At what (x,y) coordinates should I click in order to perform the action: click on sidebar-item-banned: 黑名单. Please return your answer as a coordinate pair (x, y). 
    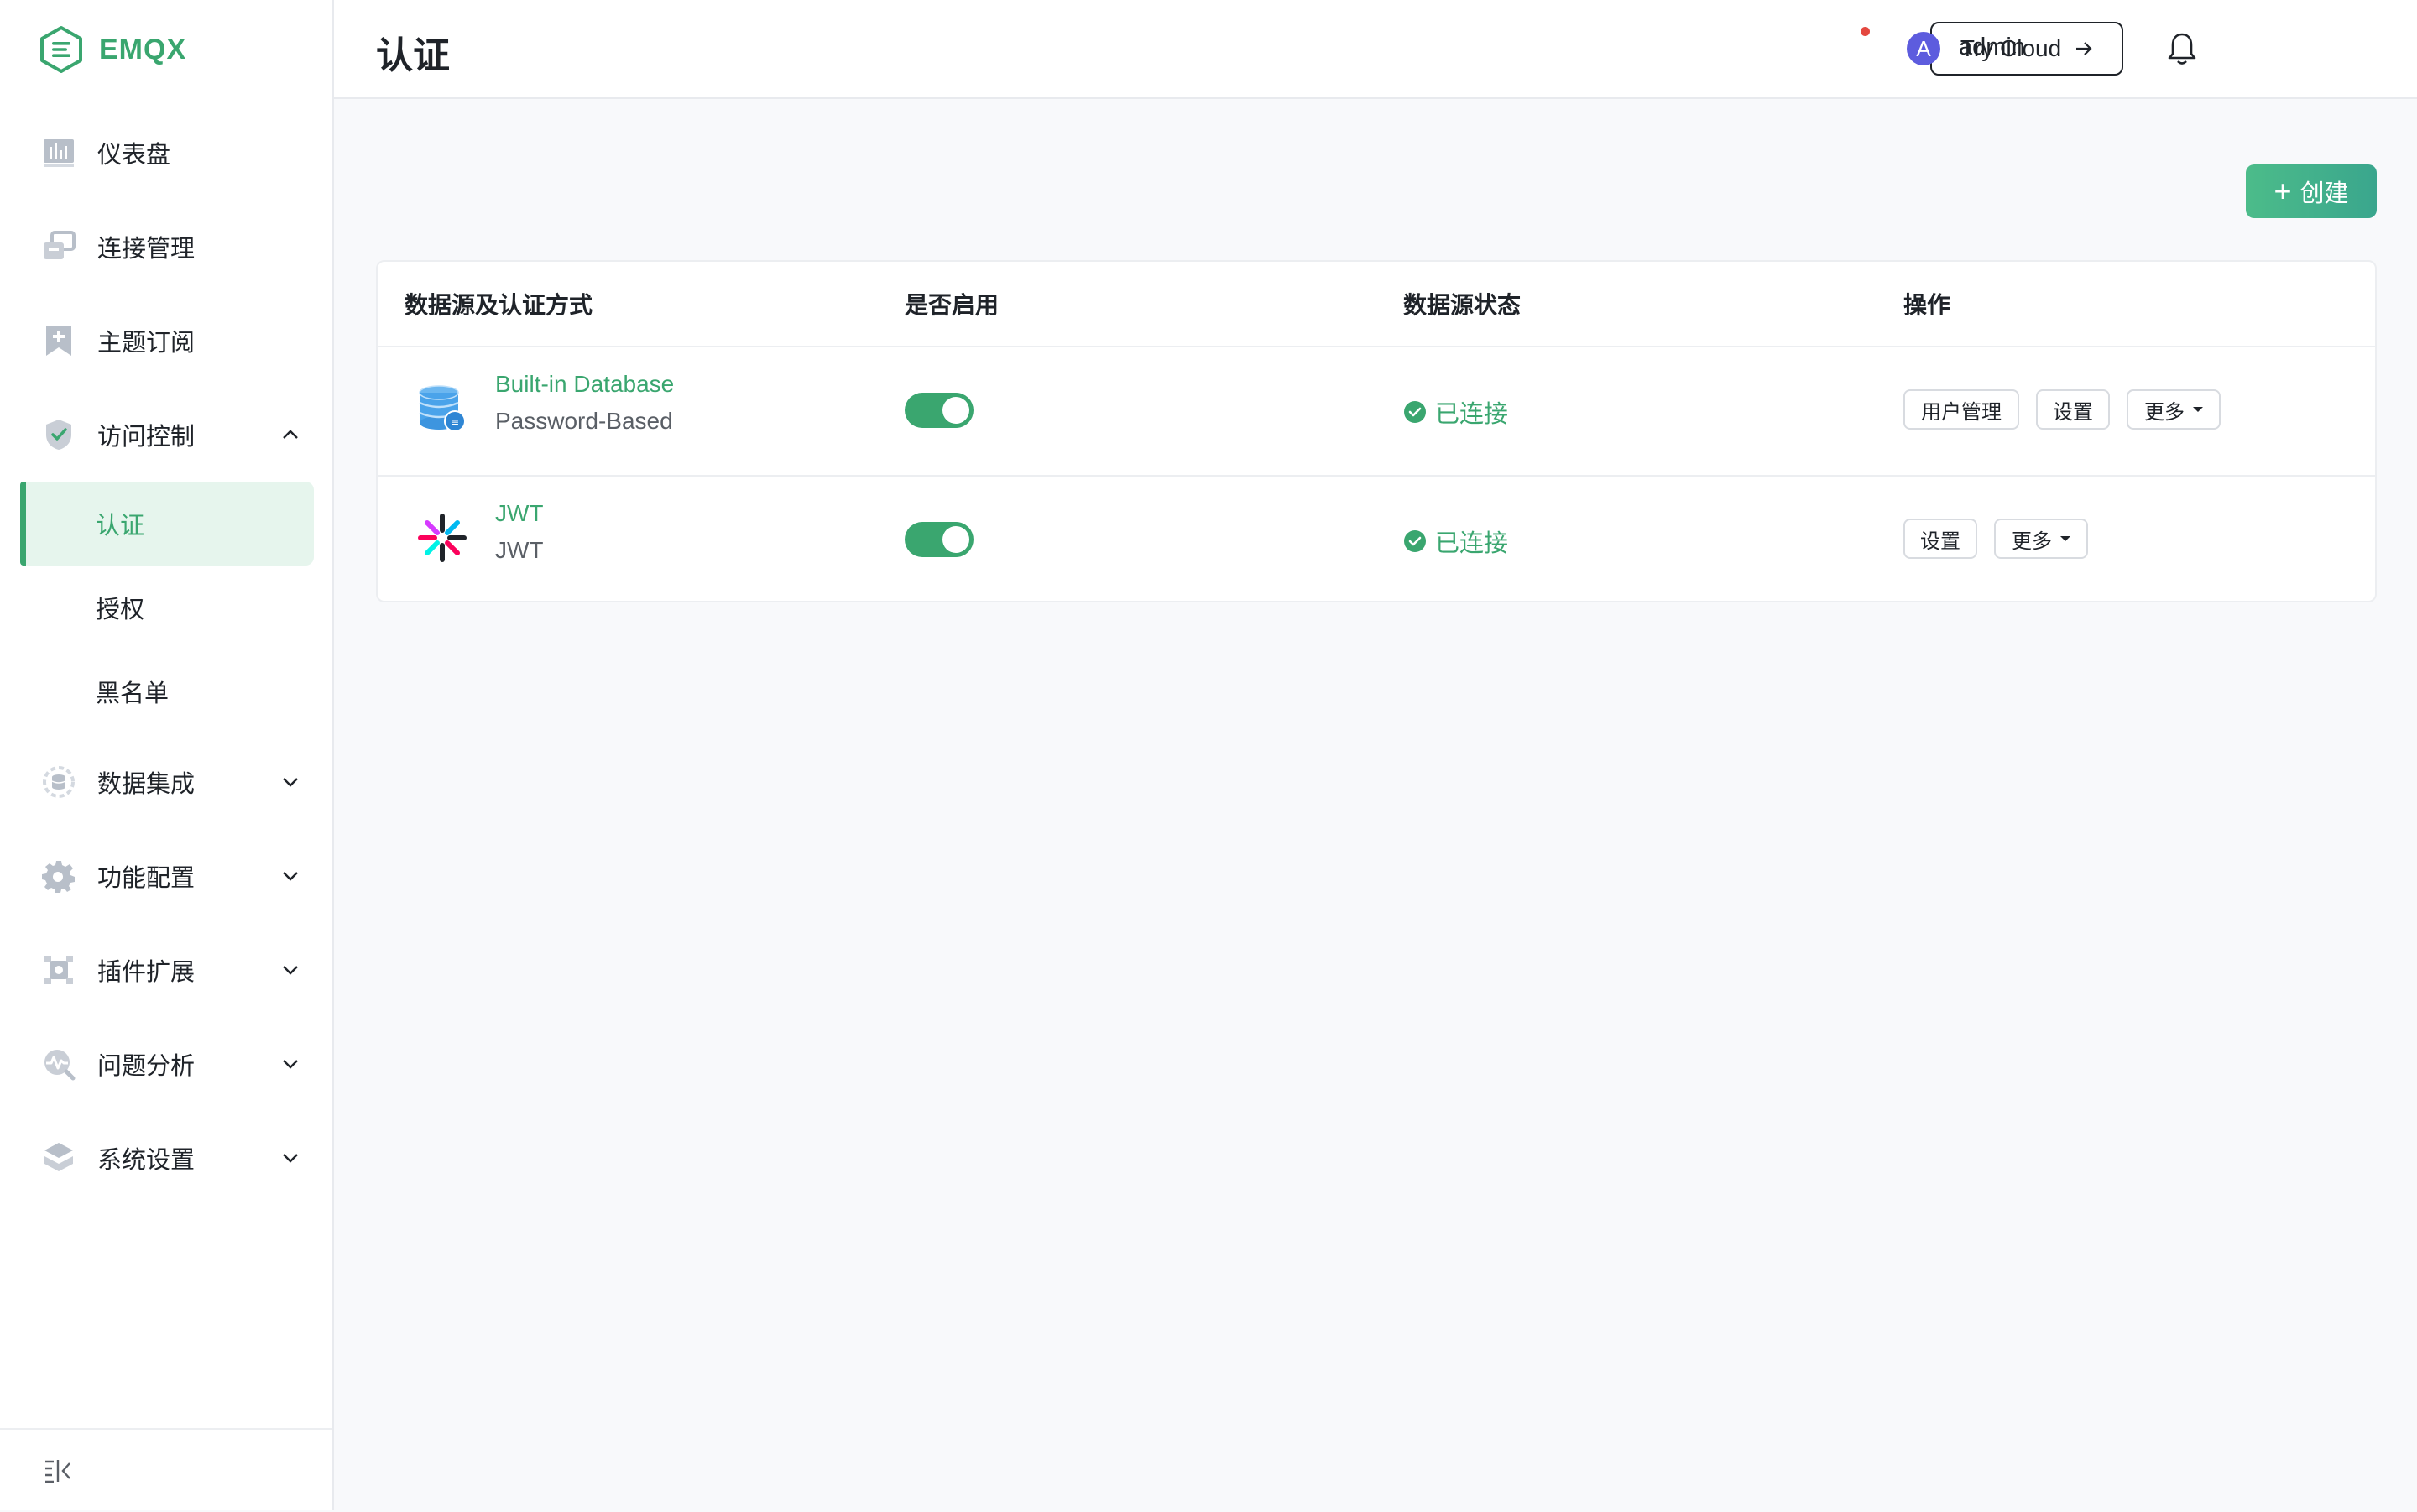
    Looking at the image, I should click on (166, 691).